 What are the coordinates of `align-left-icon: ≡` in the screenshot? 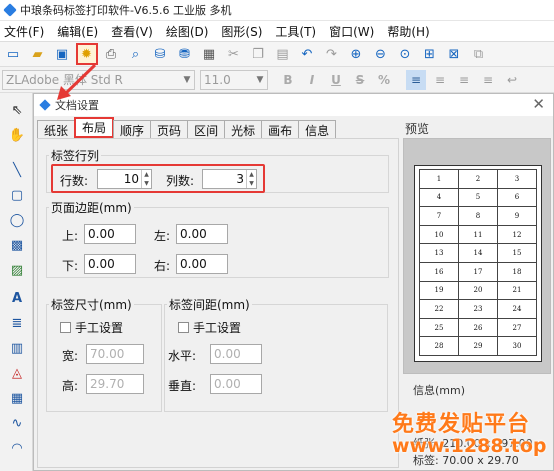 It's located at (416, 79).